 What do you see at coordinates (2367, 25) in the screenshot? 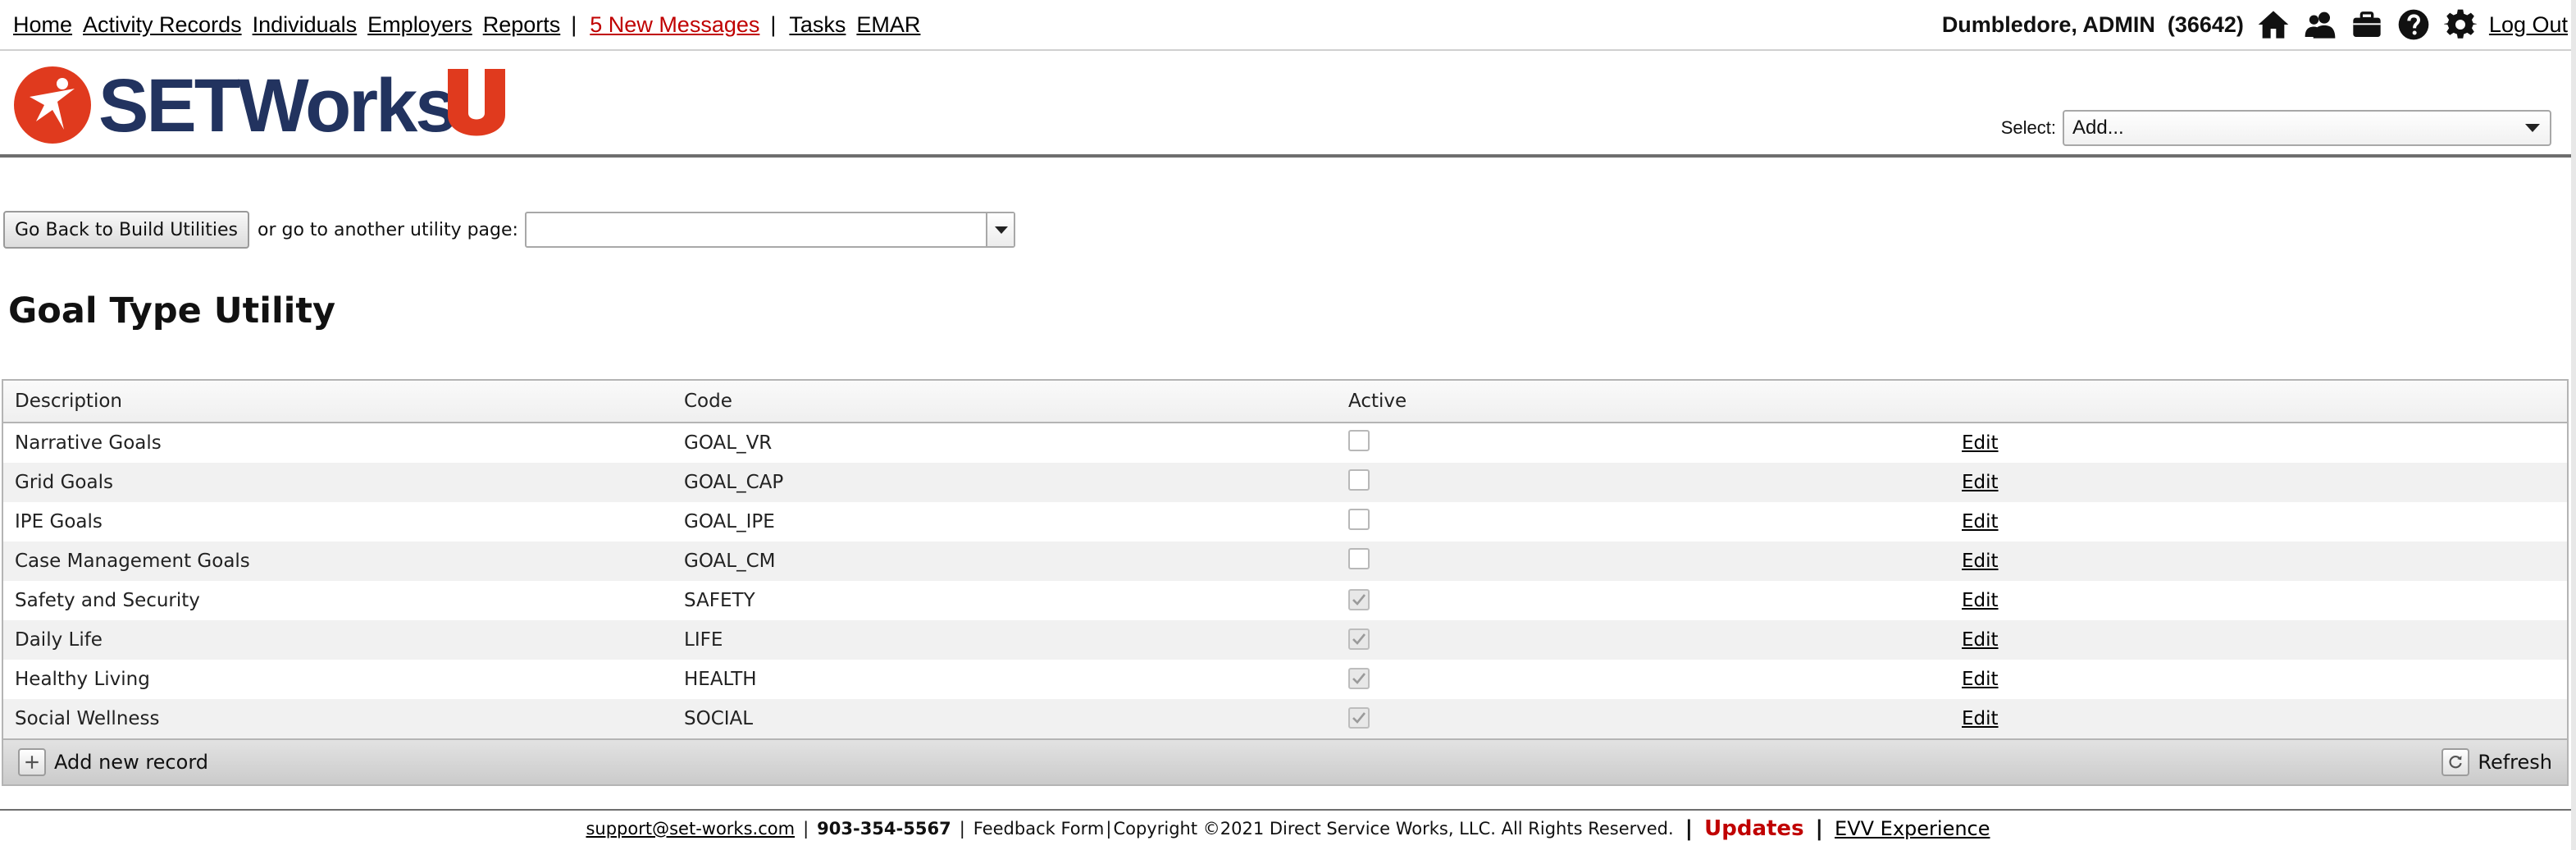
I see `briefcase-icon` at bounding box center [2367, 25].